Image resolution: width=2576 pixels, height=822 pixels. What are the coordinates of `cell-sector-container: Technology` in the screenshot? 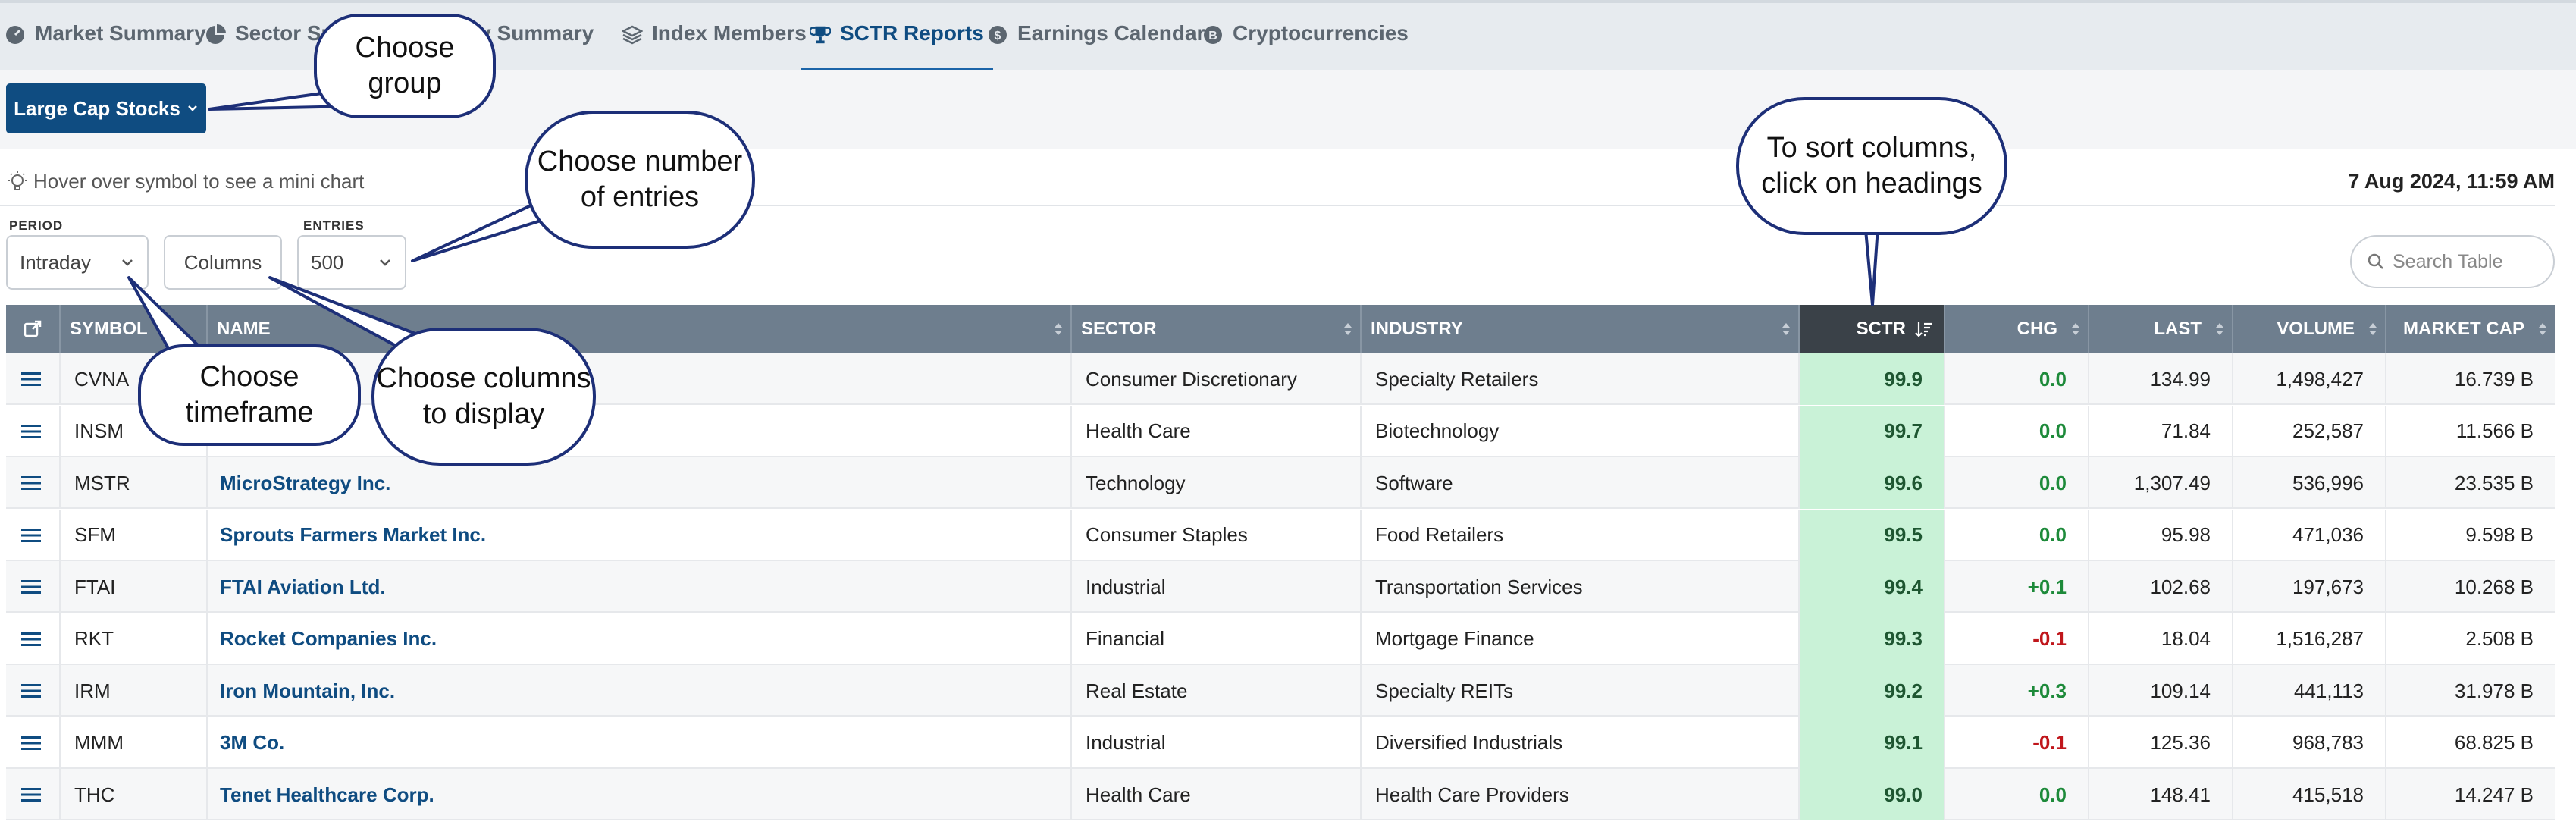 It's located at (1217, 483).